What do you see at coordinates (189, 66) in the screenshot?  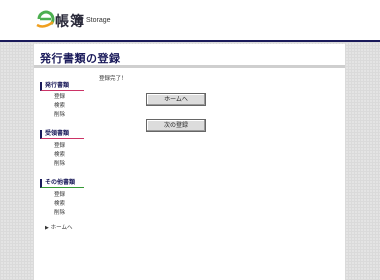 I see `title-divider` at bounding box center [189, 66].